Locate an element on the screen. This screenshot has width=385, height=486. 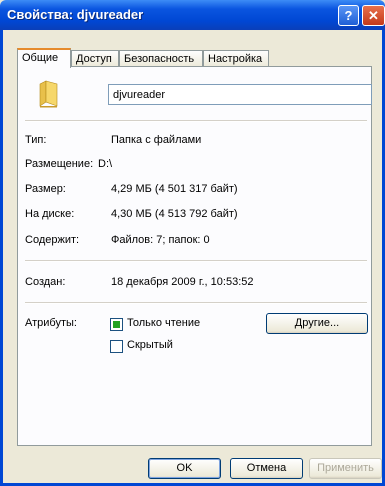
ok-button-label: OK is located at coordinates (184, 468).